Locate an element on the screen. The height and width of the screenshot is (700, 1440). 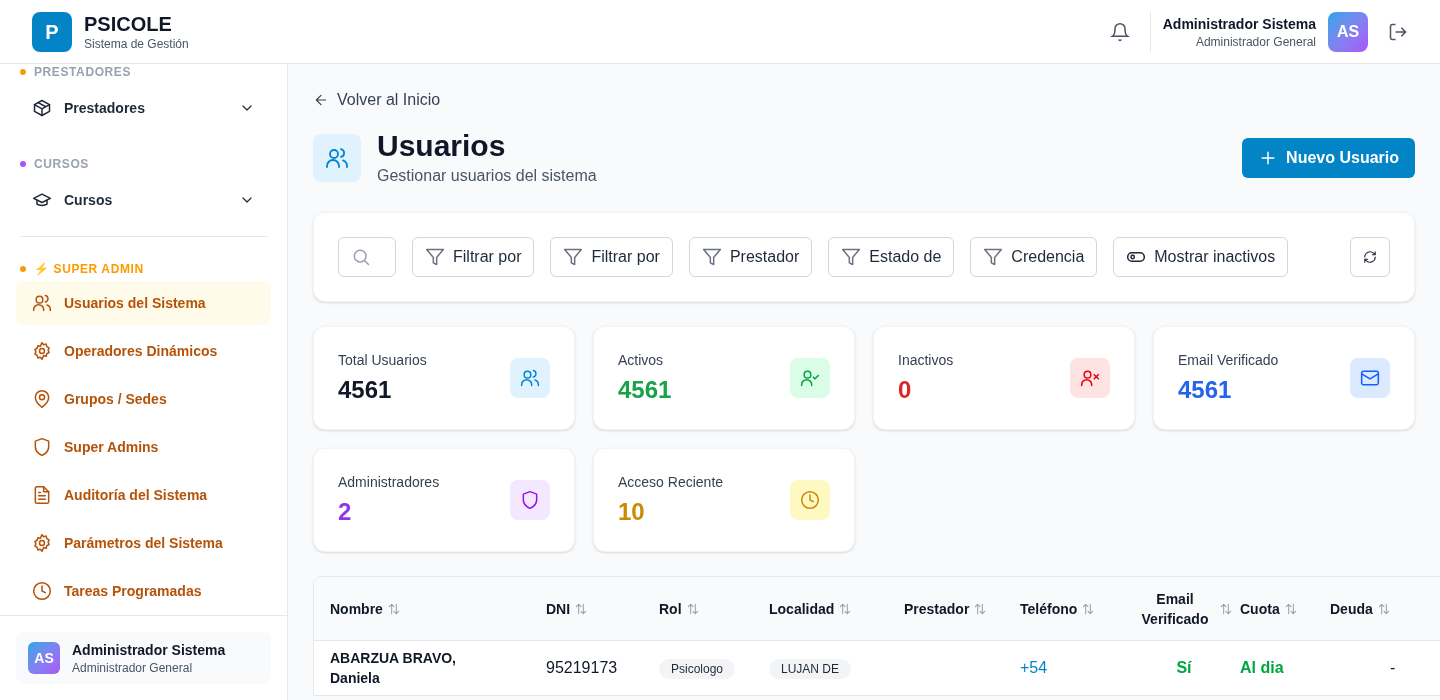
stat-label: Activos is located at coordinates (641, 360).